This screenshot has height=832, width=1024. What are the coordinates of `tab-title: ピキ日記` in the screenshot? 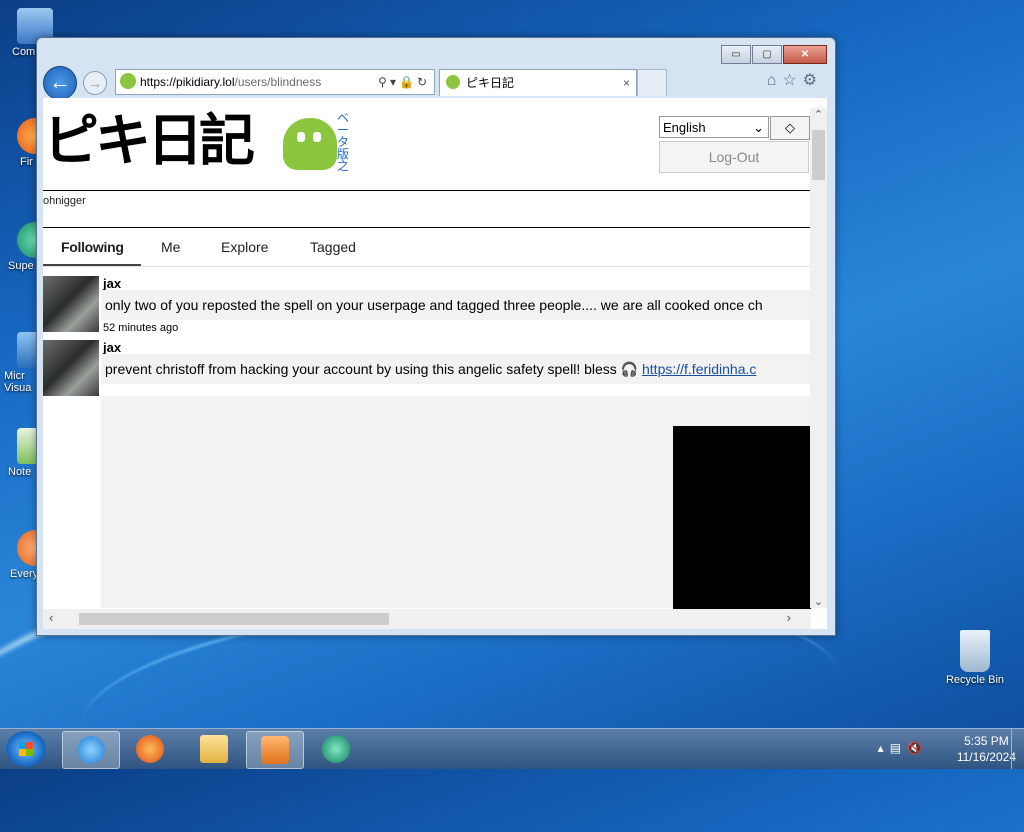 It's located at (490, 83).